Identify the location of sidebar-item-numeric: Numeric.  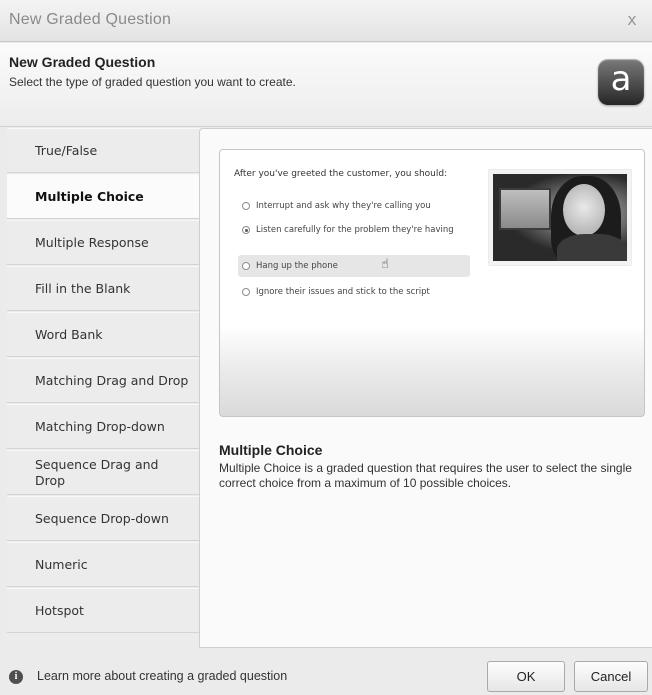
(103, 564).